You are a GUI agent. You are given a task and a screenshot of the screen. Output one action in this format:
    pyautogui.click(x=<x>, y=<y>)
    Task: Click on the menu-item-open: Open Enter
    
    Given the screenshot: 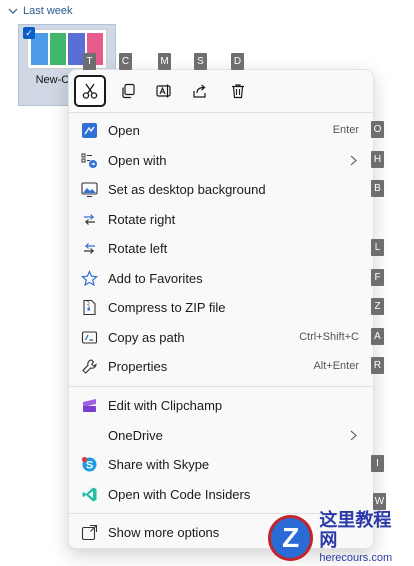 What is the action you would take?
    pyautogui.click(x=221, y=130)
    